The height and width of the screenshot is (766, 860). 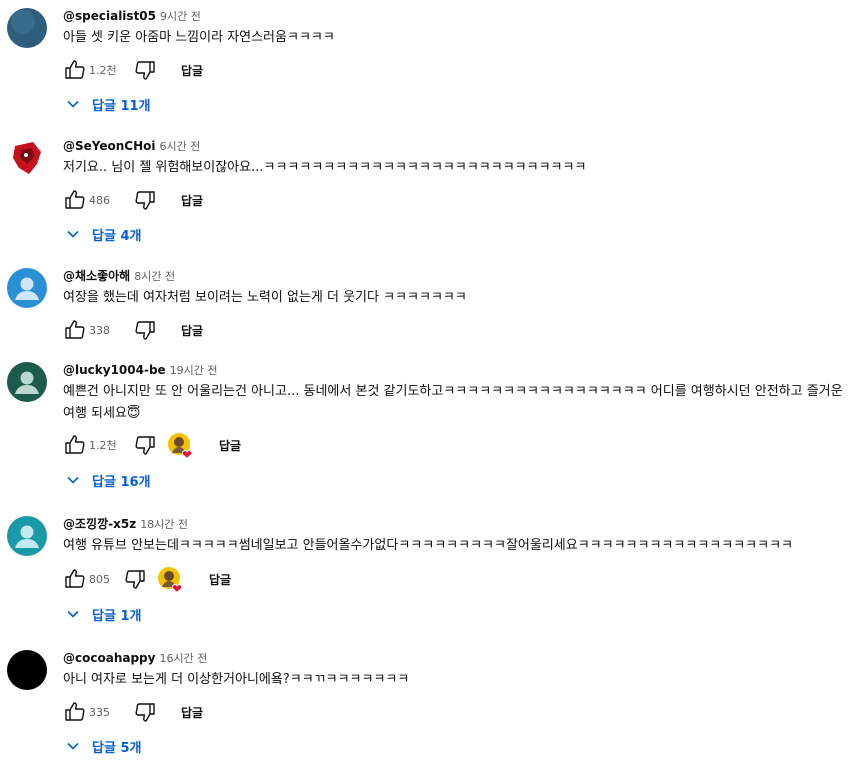 I want to click on comment-author-handle: @채소좋아해, so click(x=96, y=276).